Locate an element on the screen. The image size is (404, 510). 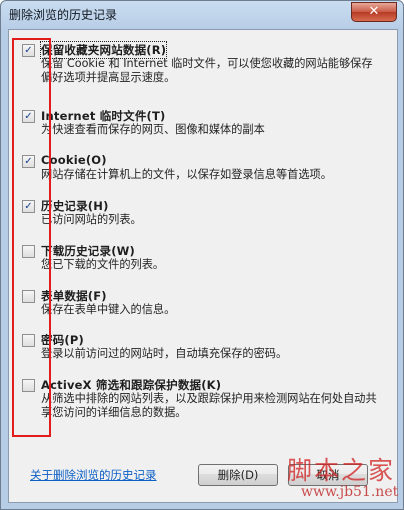
option-title: Internet 临时文件(T) is located at coordinates (103, 116).